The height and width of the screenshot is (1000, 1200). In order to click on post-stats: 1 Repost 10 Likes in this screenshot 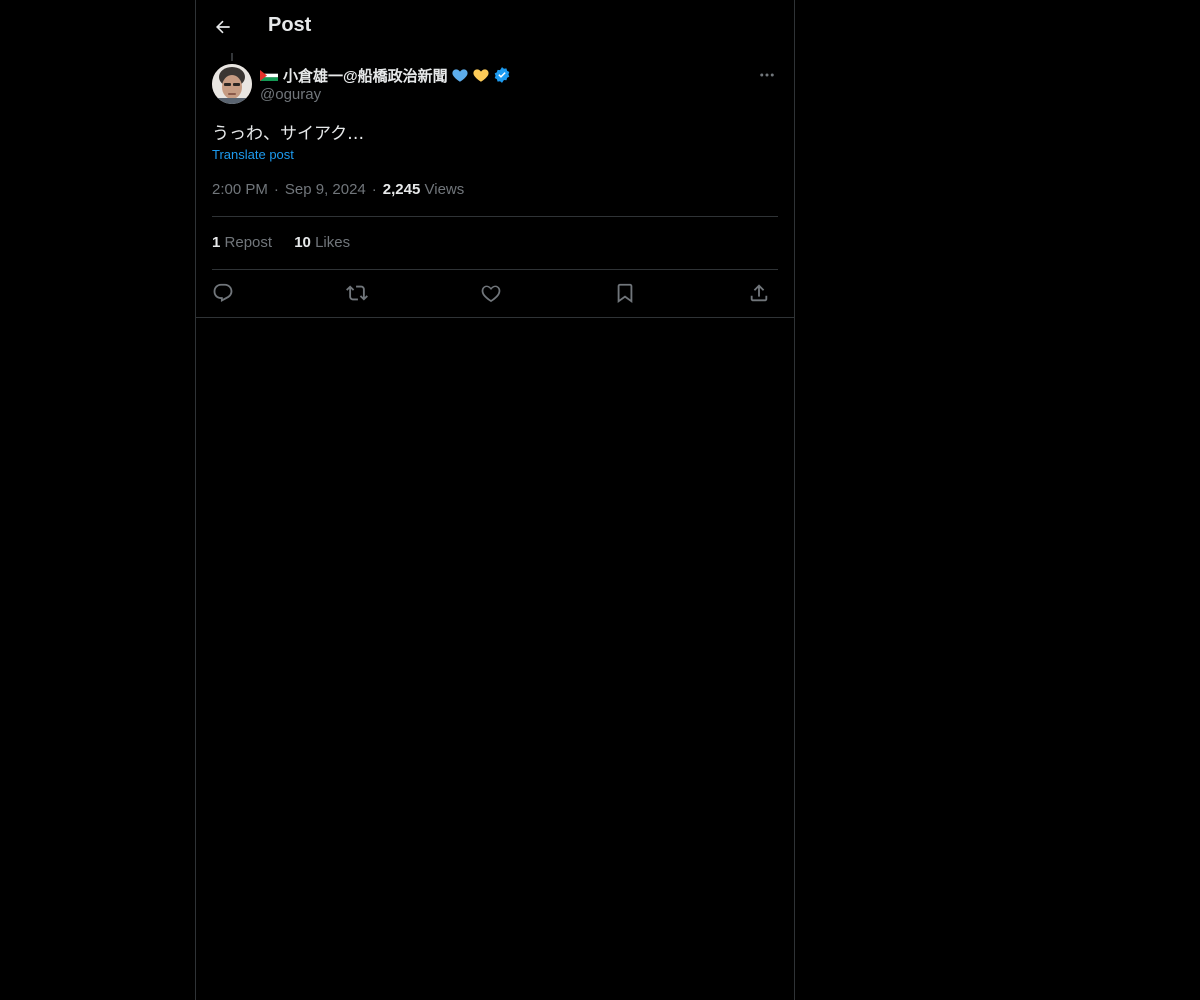, I will do `click(290, 242)`.